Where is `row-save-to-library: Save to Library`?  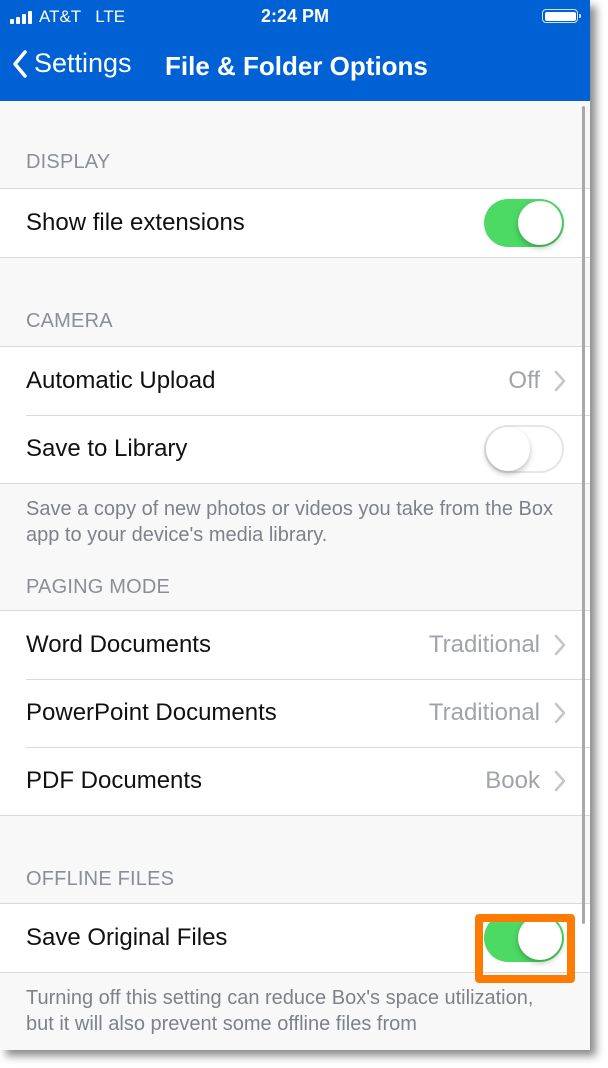 row-save-to-library: Save to Library is located at coordinates (295, 449).